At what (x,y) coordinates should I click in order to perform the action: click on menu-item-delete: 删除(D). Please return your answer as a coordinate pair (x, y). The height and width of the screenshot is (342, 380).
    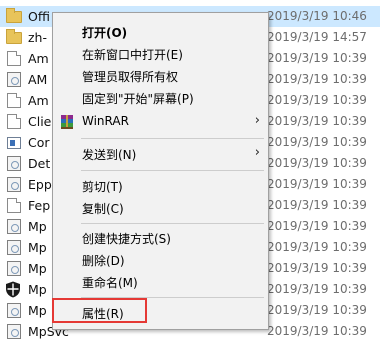
    Looking at the image, I should click on (160, 260).